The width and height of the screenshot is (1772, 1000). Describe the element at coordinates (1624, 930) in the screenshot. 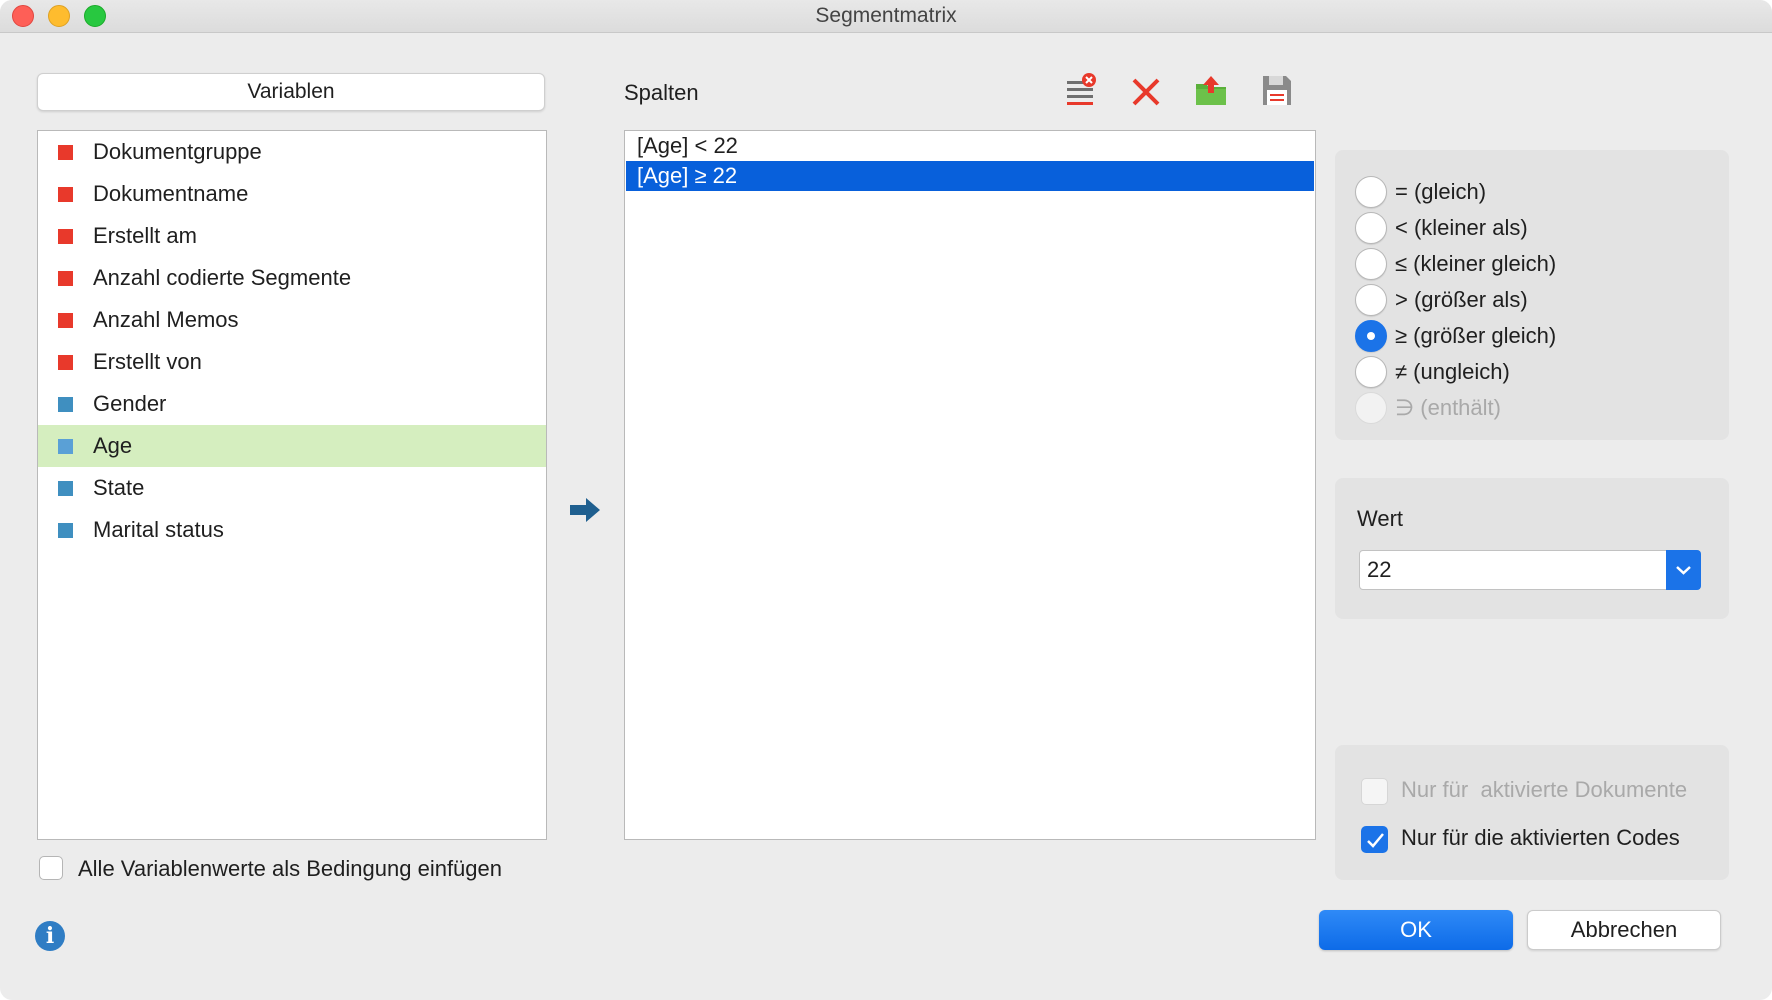

I see `cancel-button: Abbrechen` at that location.